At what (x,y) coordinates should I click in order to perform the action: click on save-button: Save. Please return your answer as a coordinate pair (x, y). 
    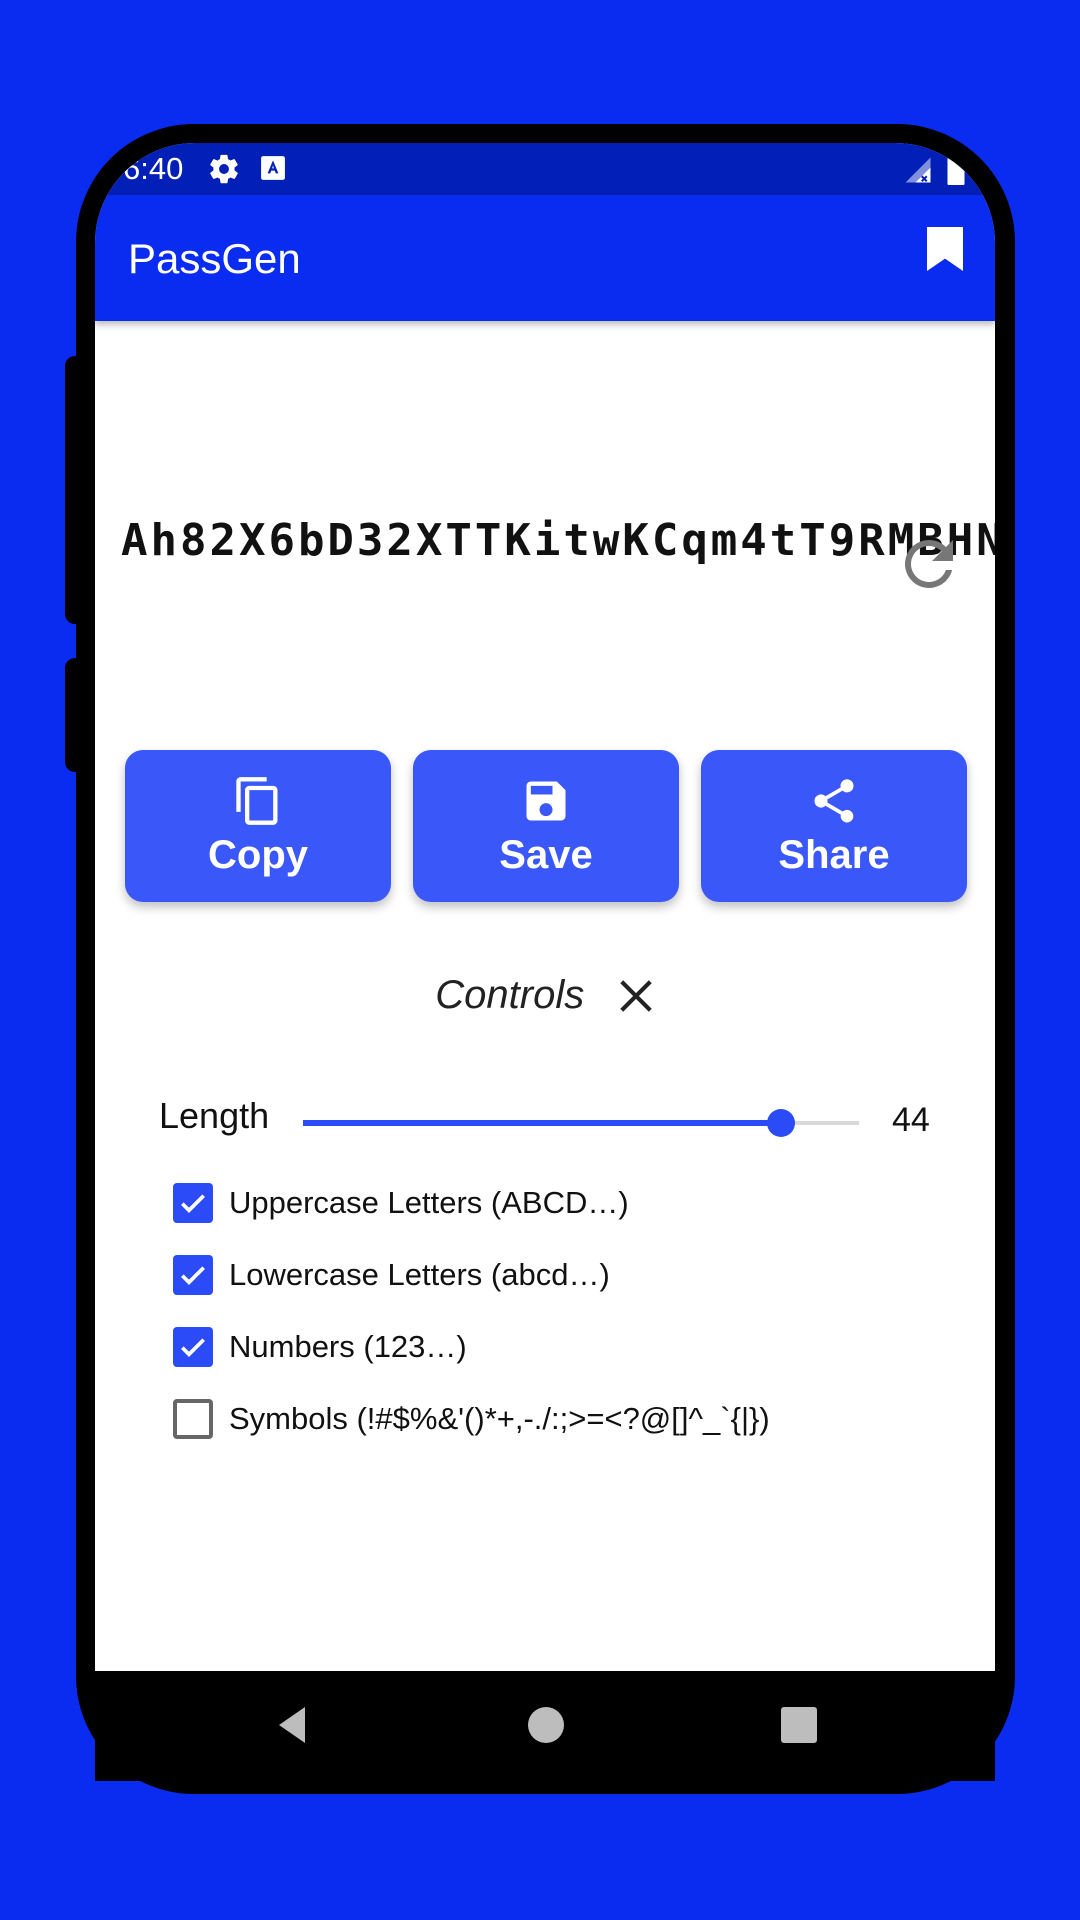
    Looking at the image, I should click on (546, 826).